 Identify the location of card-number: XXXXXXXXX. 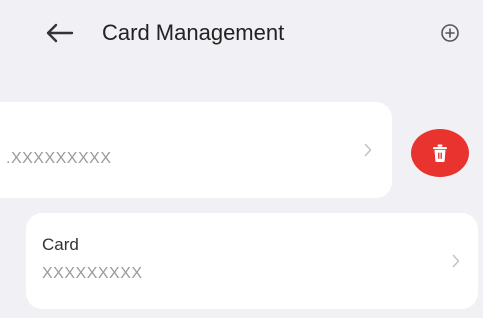
(92, 273).